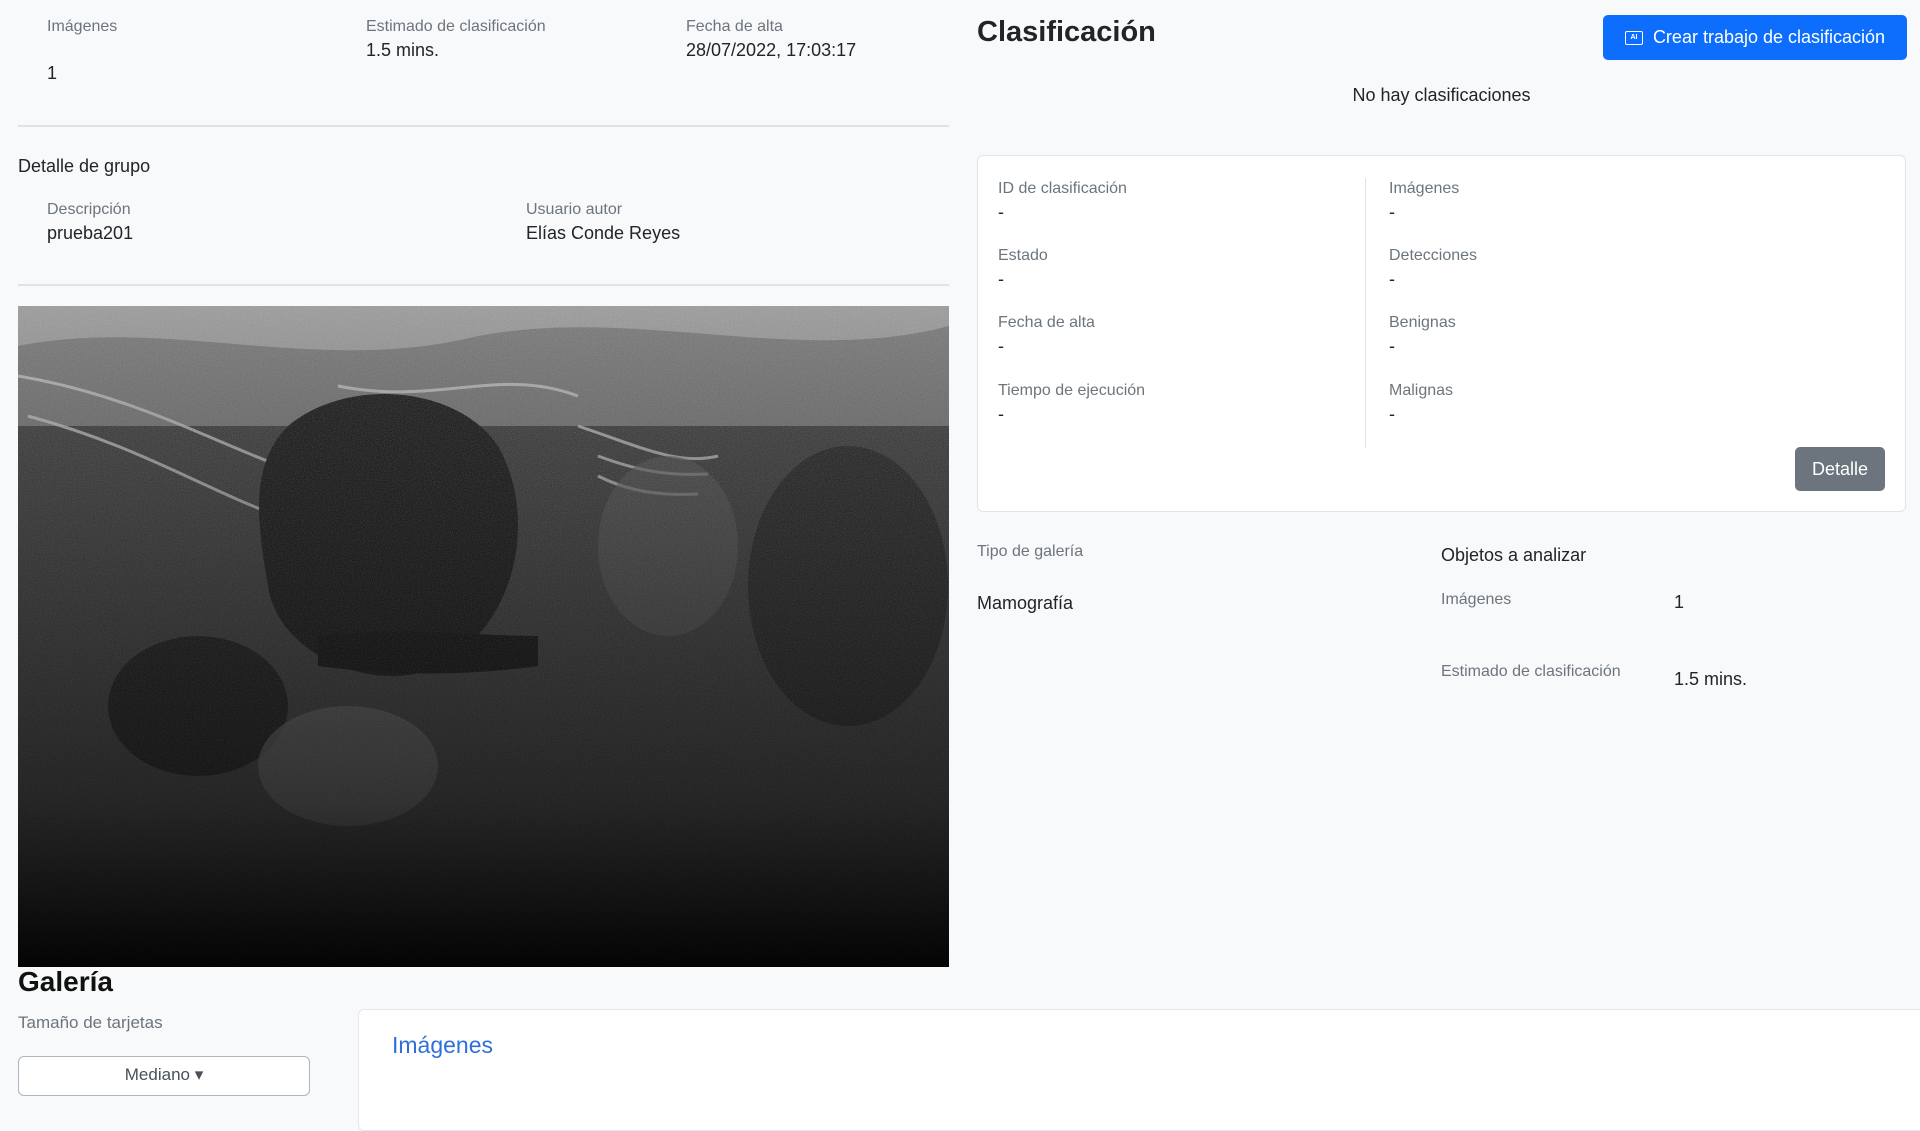  Describe the element at coordinates (89, 209) in the screenshot. I see `description-label: Descripción` at that location.